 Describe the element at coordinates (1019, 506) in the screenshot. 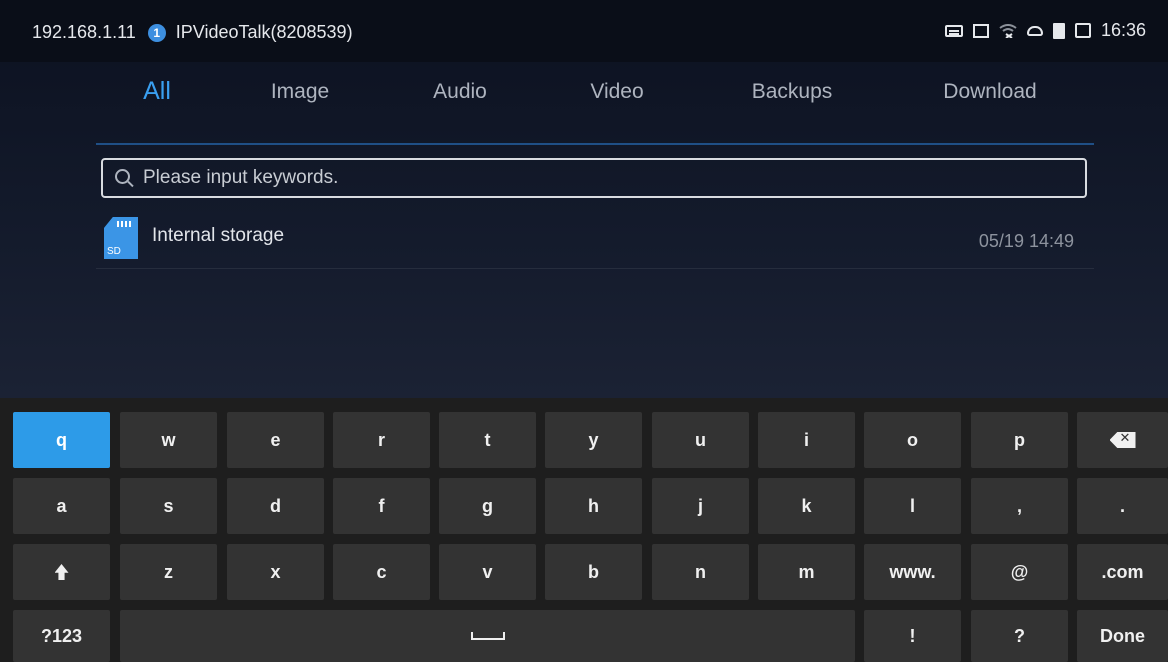

I see `key-comma: ,` at that location.